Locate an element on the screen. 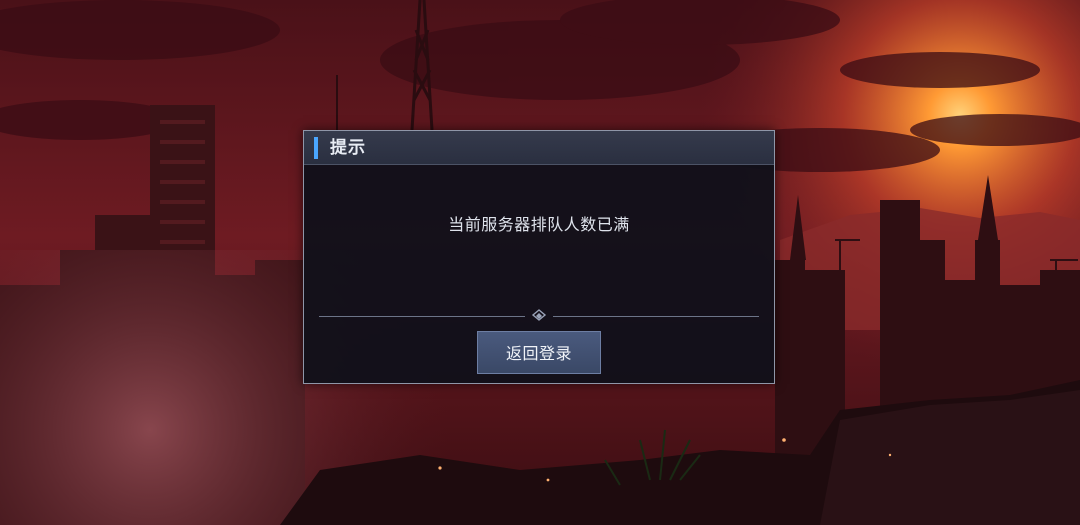 This screenshot has width=1080, height=525. dialog-header: 提示 is located at coordinates (539, 148).